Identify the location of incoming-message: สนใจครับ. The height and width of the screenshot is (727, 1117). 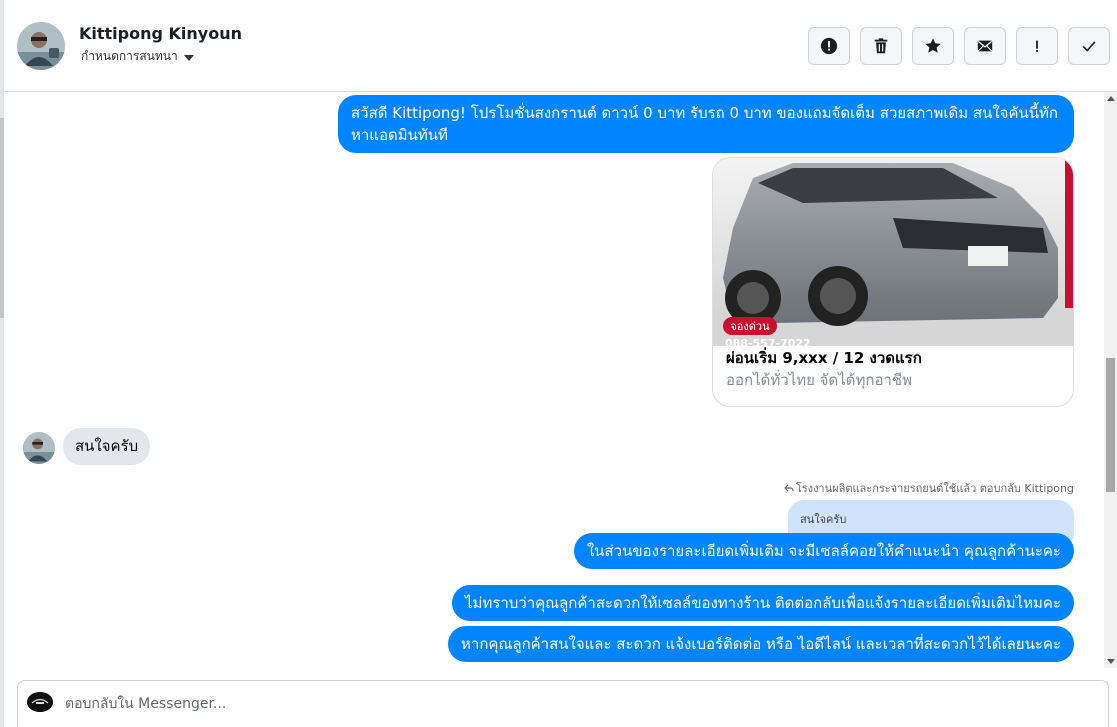
(107, 446).